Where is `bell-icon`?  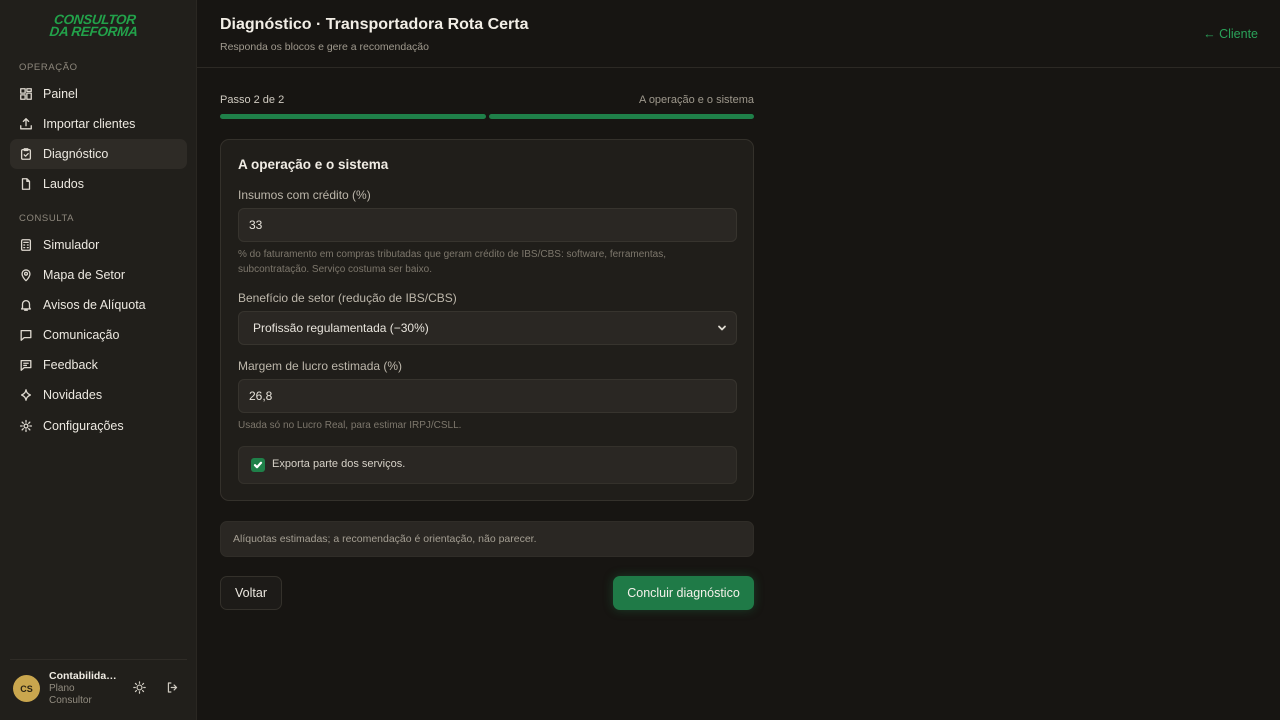 bell-icon is located at coordinates (26, 305).